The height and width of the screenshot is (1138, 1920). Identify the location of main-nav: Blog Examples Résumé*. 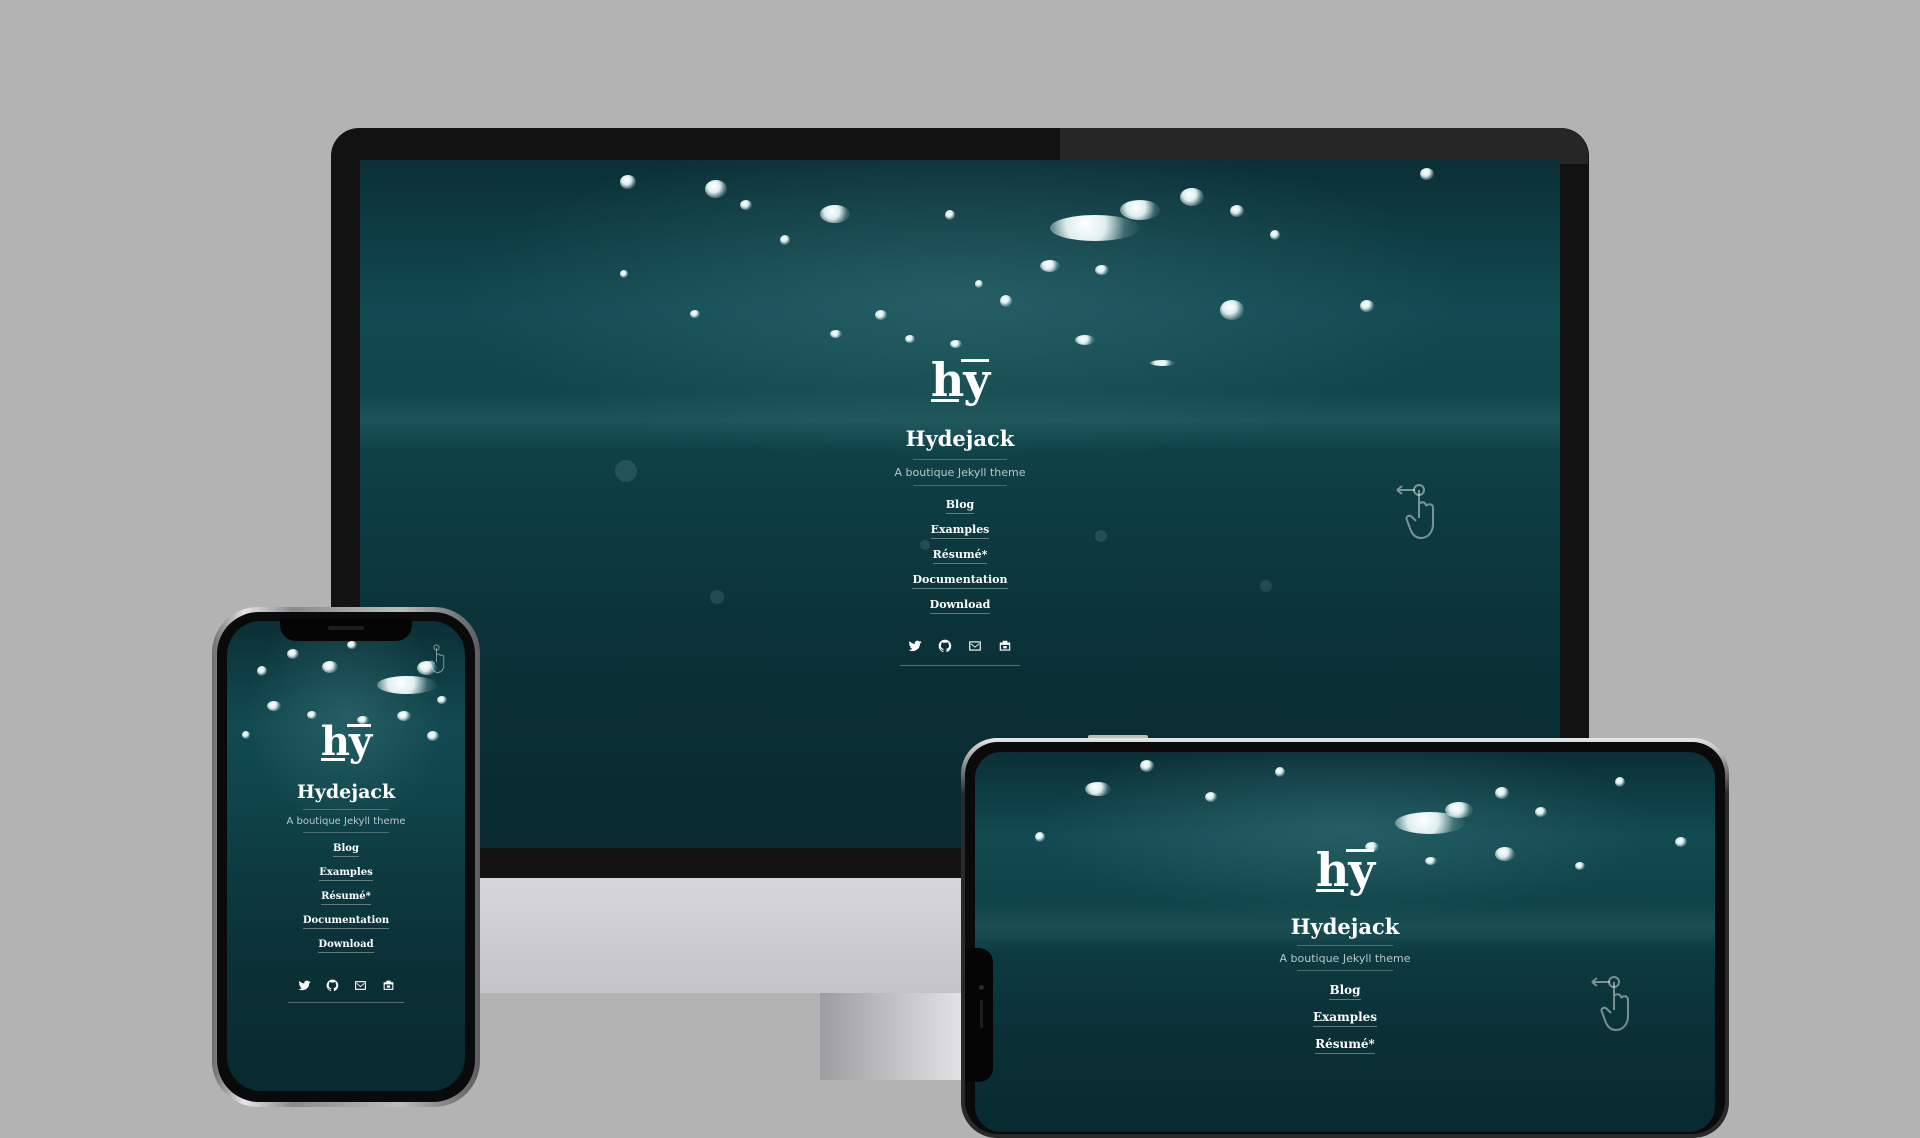
(1345, 1017).